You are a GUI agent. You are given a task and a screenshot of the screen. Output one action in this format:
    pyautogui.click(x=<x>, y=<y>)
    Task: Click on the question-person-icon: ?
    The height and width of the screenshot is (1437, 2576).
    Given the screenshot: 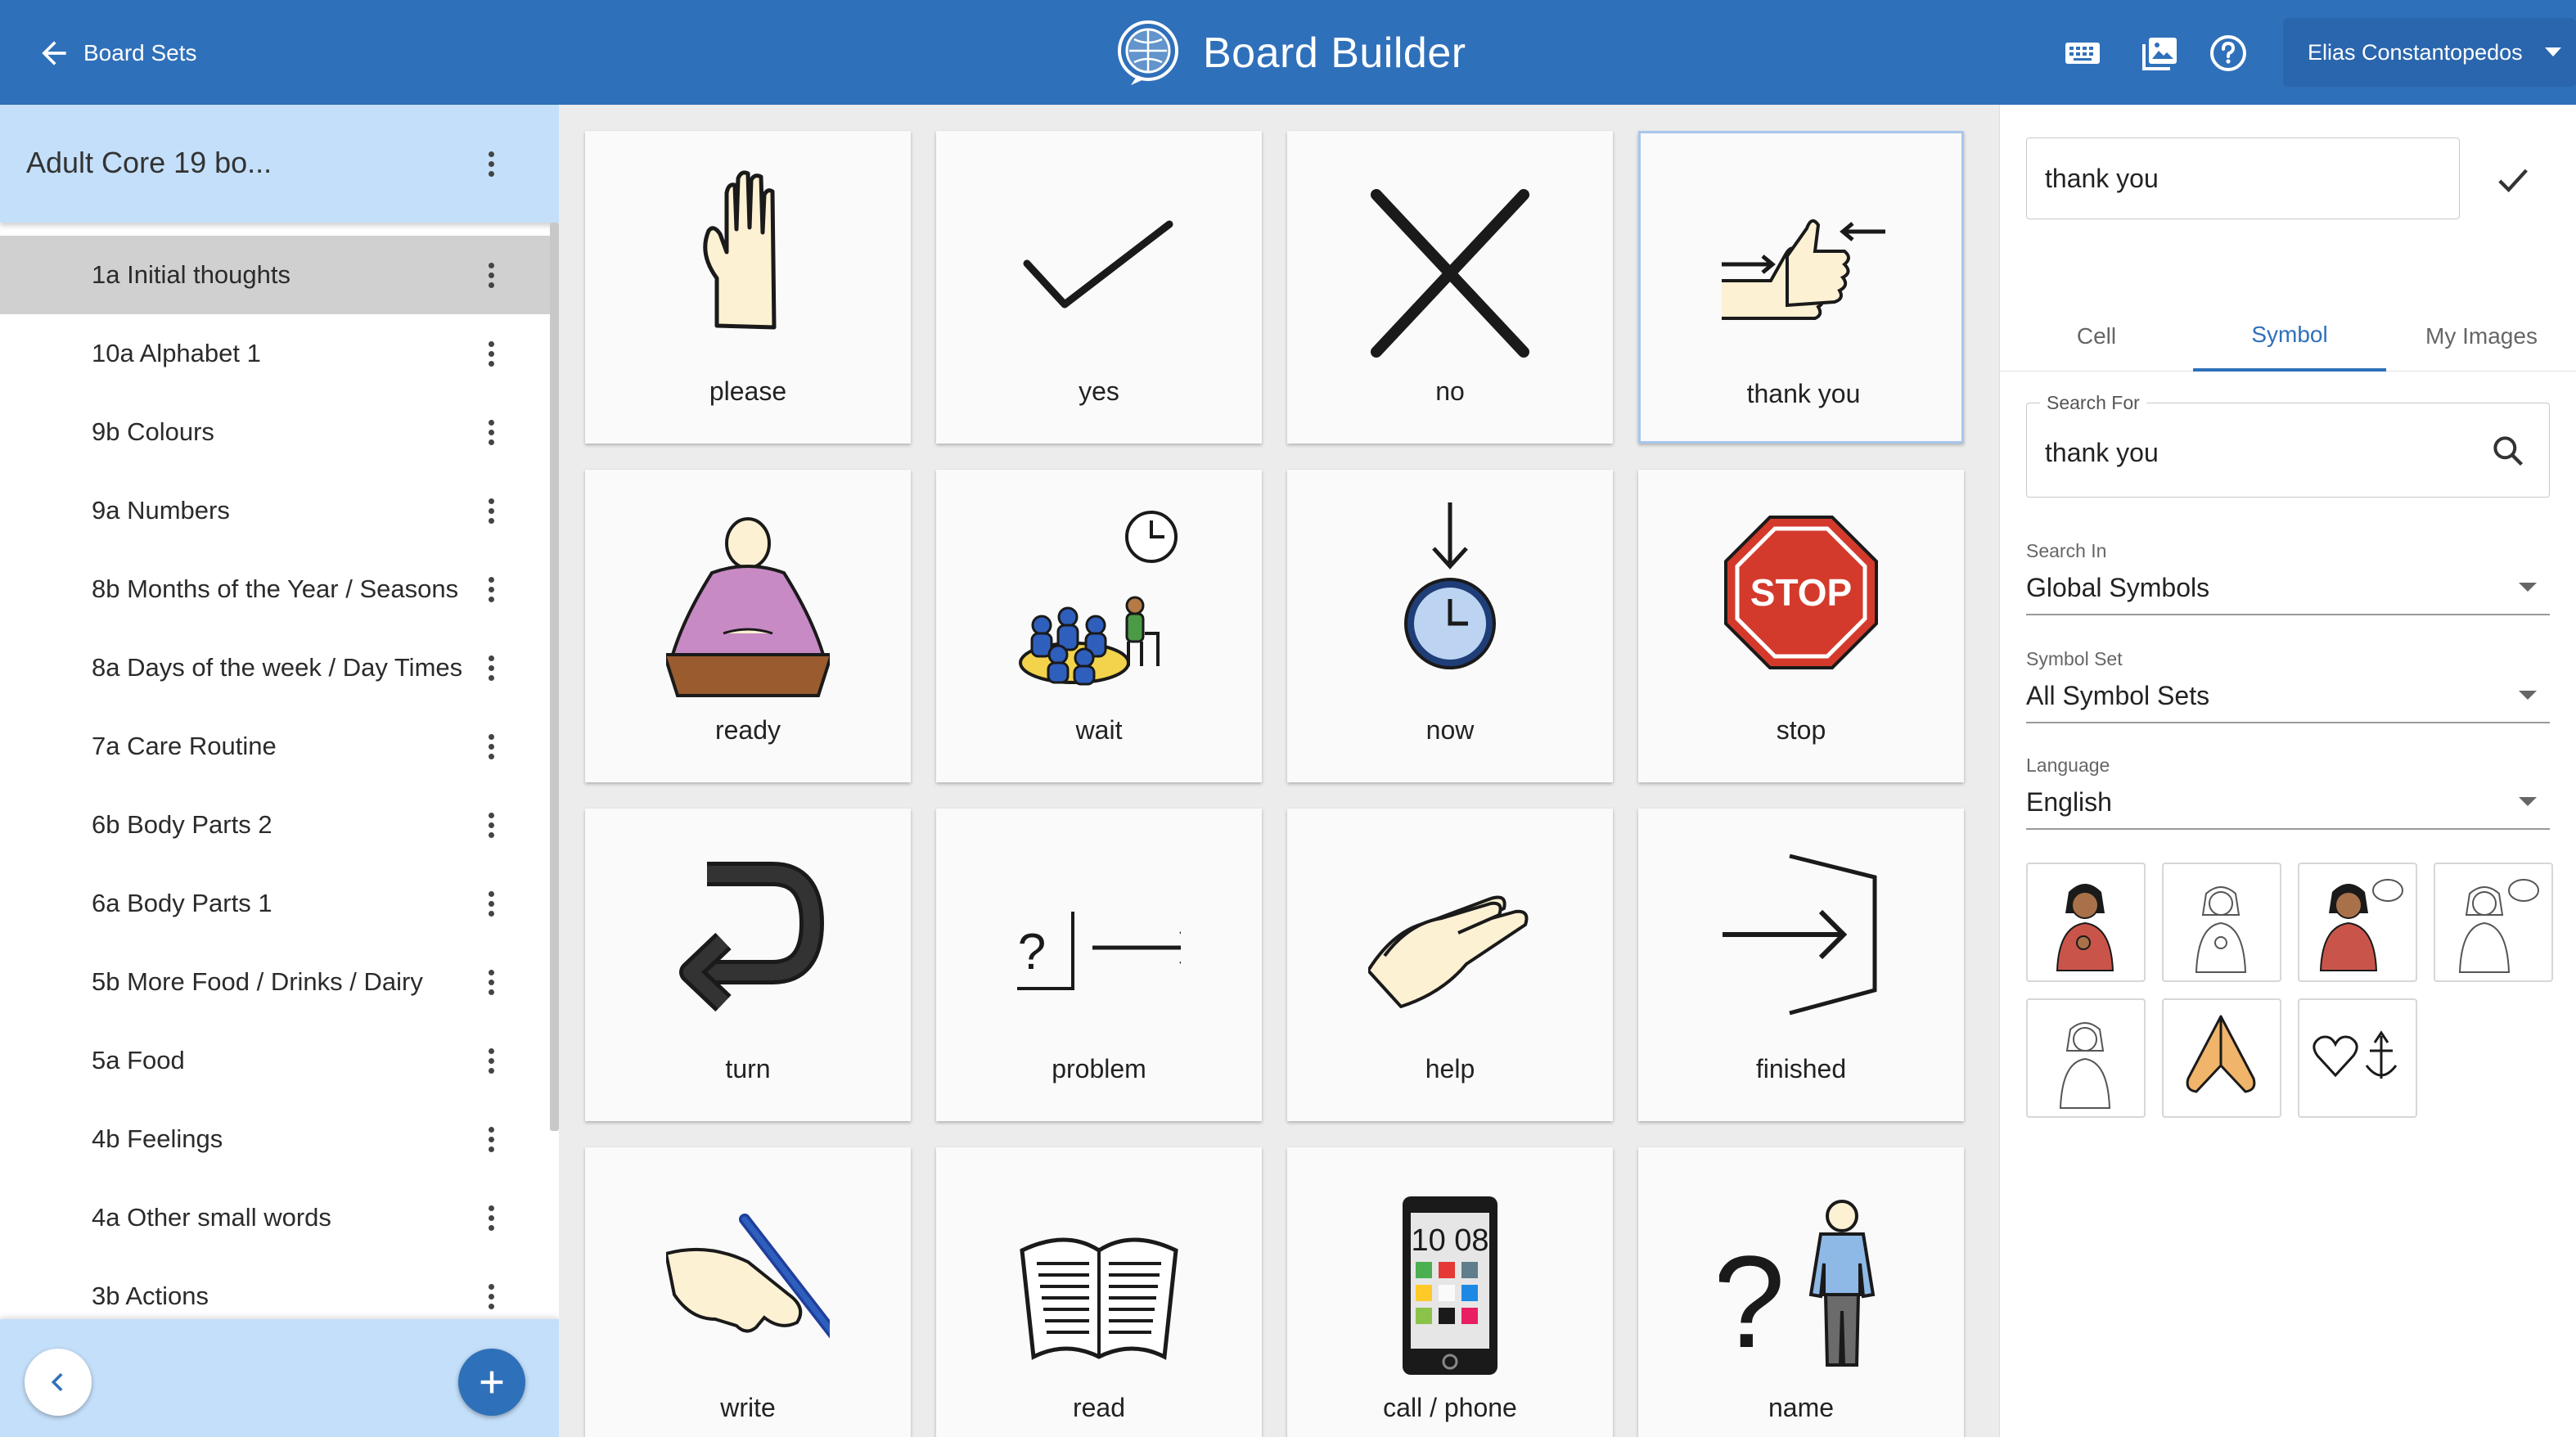 What is the action you would take?
    pyautogui.click(x=1794, y=1288)
    